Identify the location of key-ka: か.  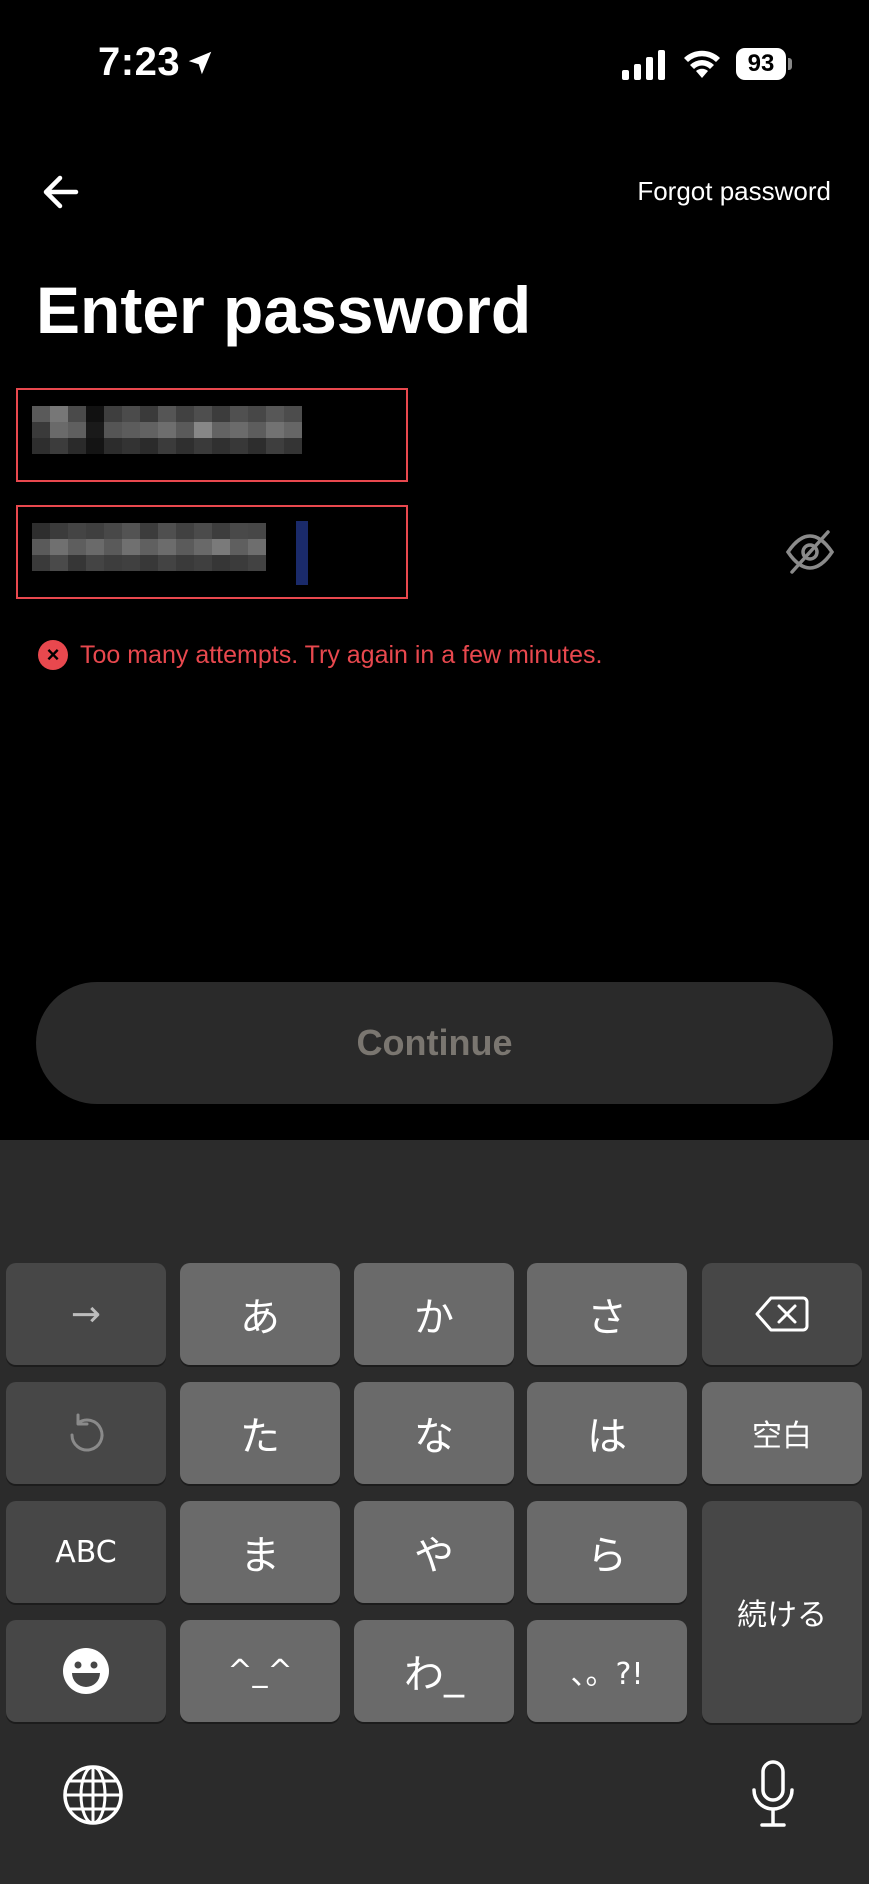
(434, 1314).